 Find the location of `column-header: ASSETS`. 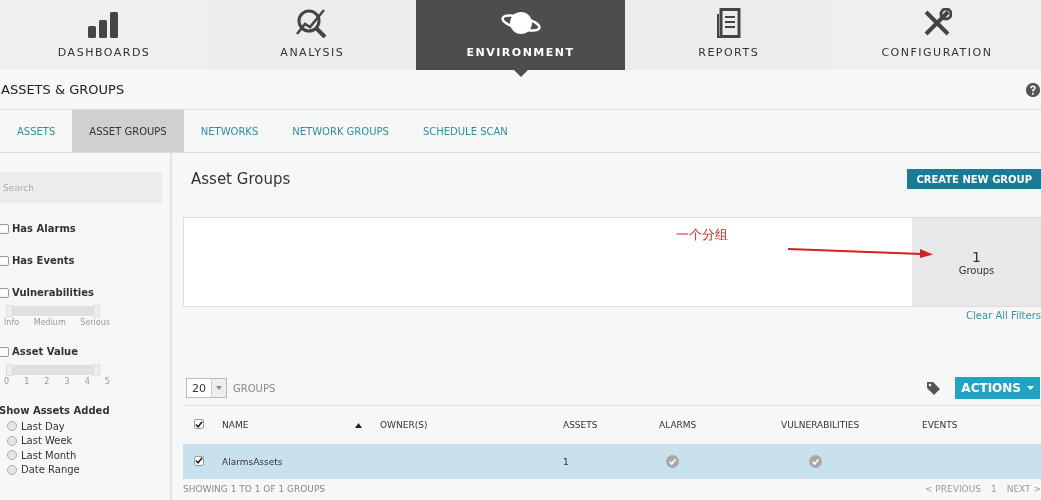

column-header: ASSETS is located at coordinates (580, 425).